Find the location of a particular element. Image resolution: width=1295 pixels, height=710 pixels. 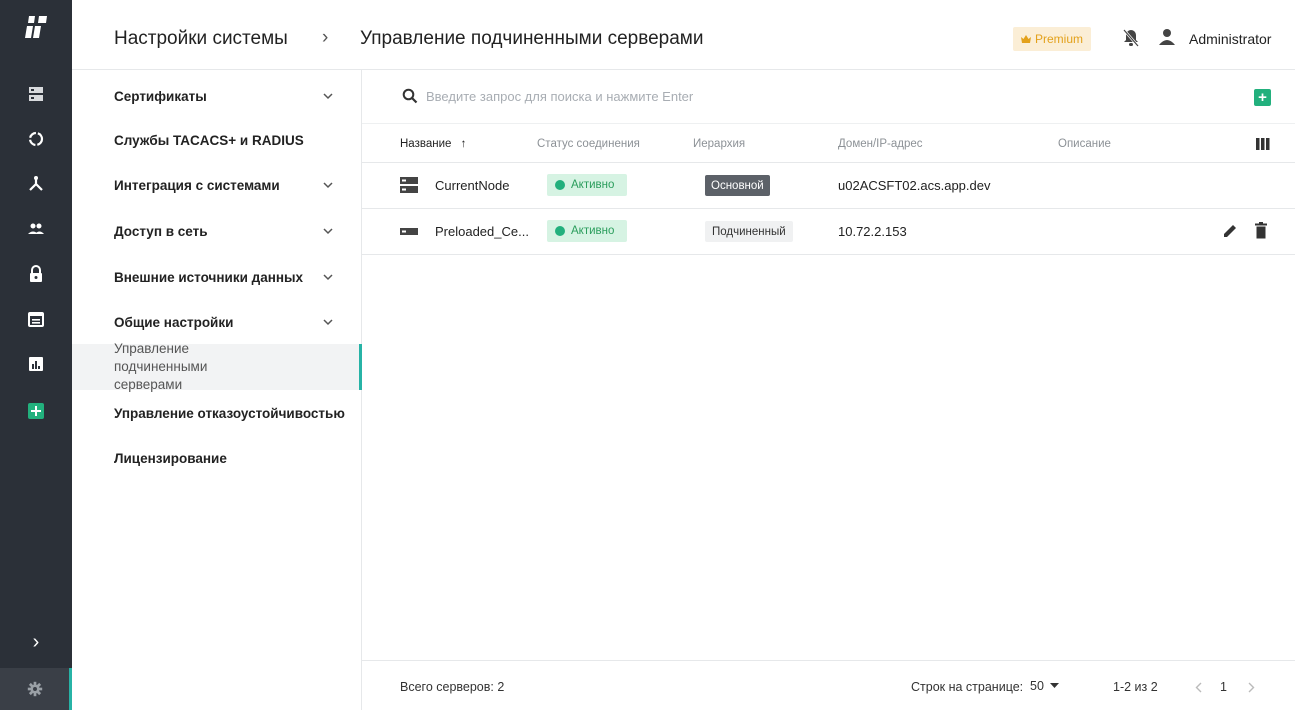

crown-icon is located at coordinates (1026, 39).